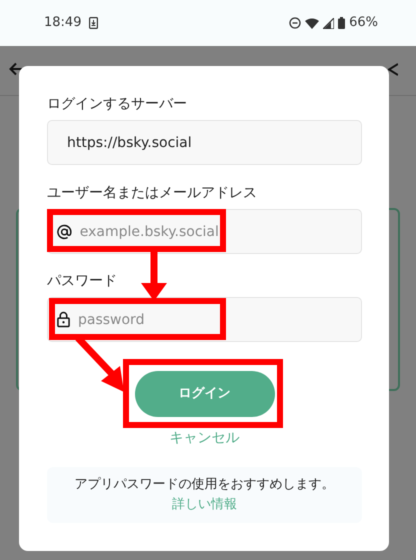 The height and width of the screenshot is (560, 416). Describe the element at coordinates (212, 319) in the screenshot. I see `text-input: password` at that location.